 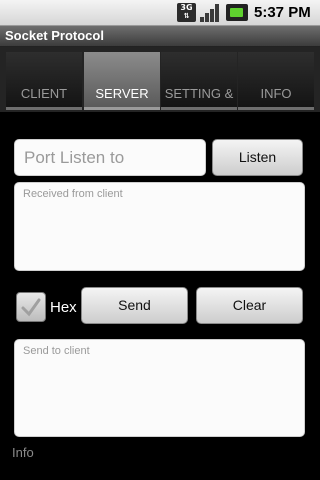 What do you see at coordinates (199, 93) in the screenshot?
I see `tab-setting-label: SETTING &` at bounding box center [199, 93].